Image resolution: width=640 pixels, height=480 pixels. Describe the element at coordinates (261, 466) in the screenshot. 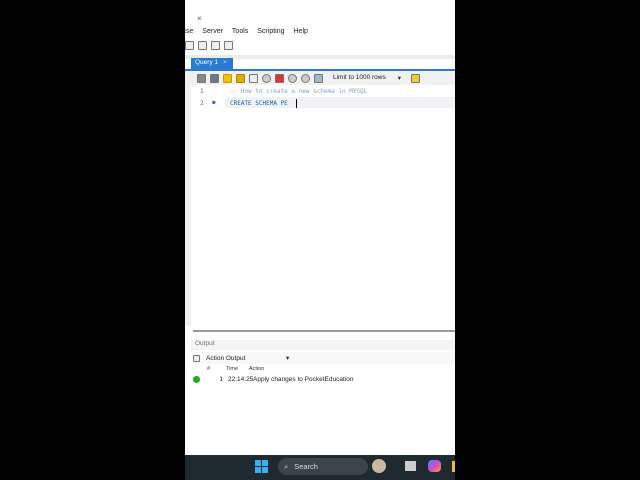

I see `windows-start-icon` at that location.